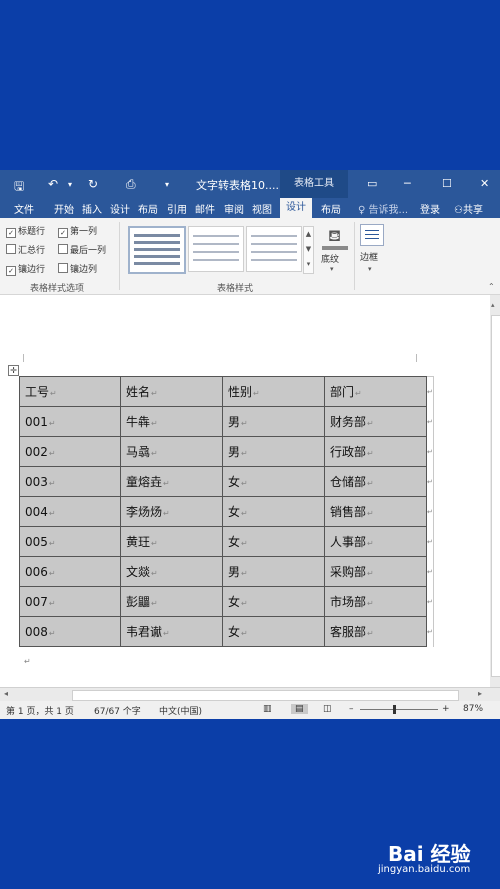  I want to click on vertical-scrollbar: ▴, so click(495, 491).